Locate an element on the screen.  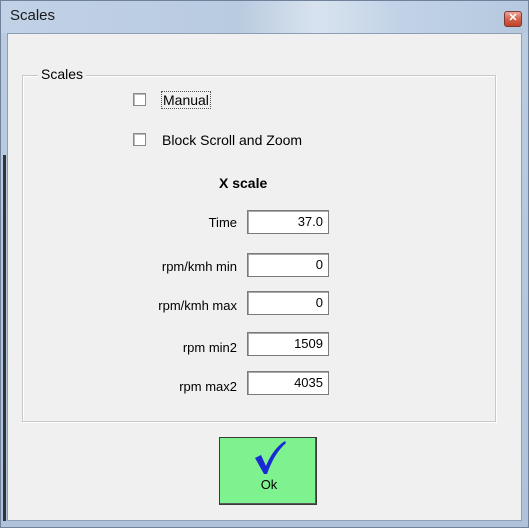
checkmark-icon is located at coordinates (270, 457).